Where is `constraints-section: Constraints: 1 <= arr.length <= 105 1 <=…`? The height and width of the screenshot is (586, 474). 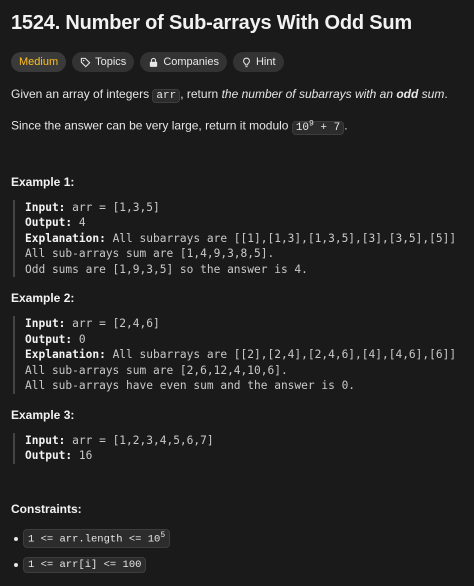
constraints-section: Constraints: 1 <= arr.length <= 105 1 <=… is located at coordinates (237, 539).